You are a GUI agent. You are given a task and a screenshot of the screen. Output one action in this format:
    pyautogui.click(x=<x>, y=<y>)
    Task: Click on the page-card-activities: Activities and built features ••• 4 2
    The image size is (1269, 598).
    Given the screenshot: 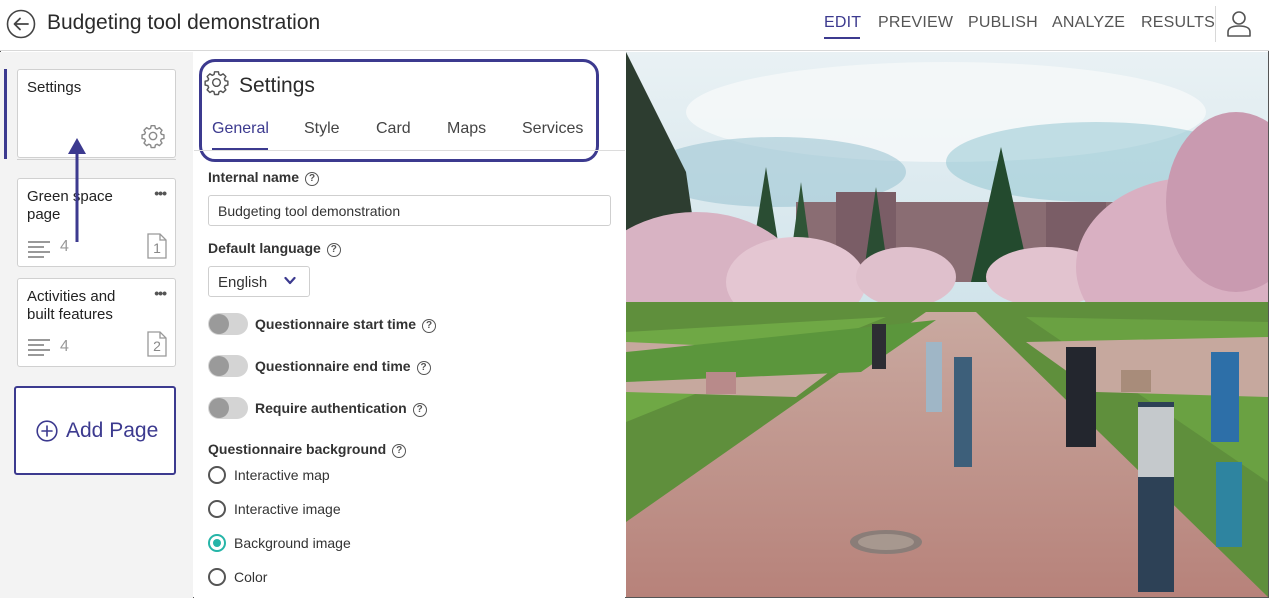 What is the action you would take?
    pyautogui.click(x=96, y=322)
    